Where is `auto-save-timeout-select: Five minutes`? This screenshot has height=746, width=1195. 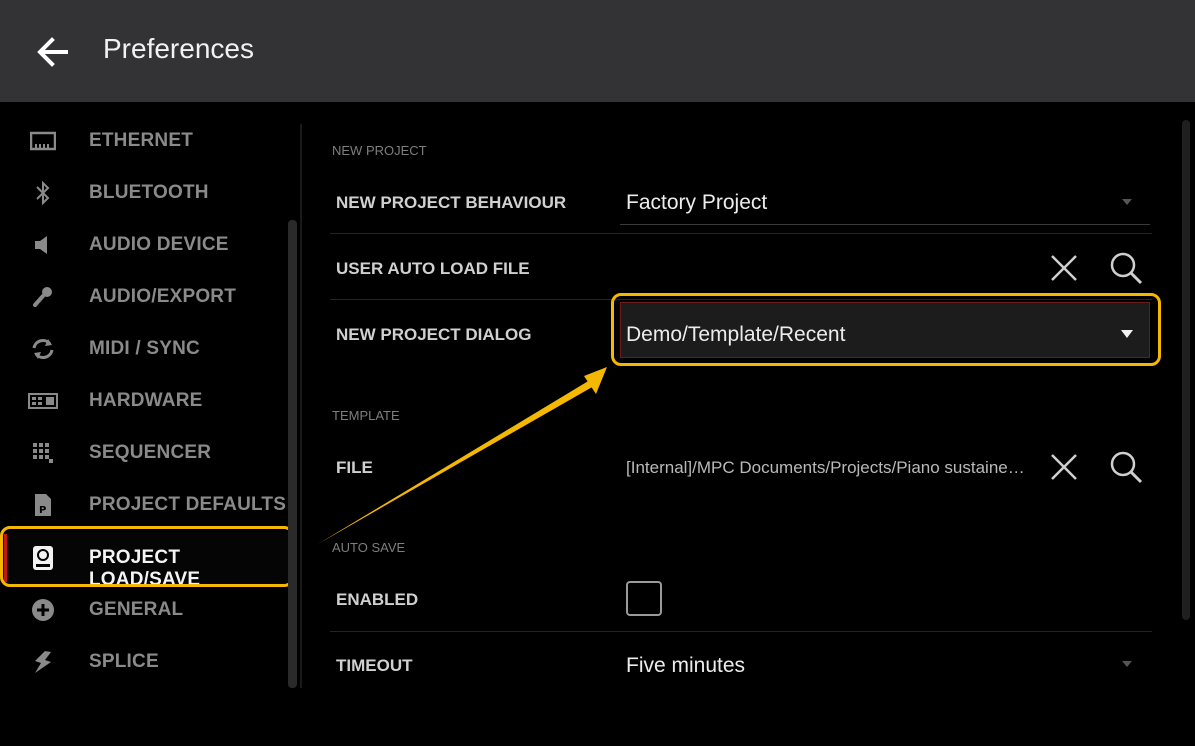 auto-save-timeout-select: Five minutes is located at coordinates (685, 666).